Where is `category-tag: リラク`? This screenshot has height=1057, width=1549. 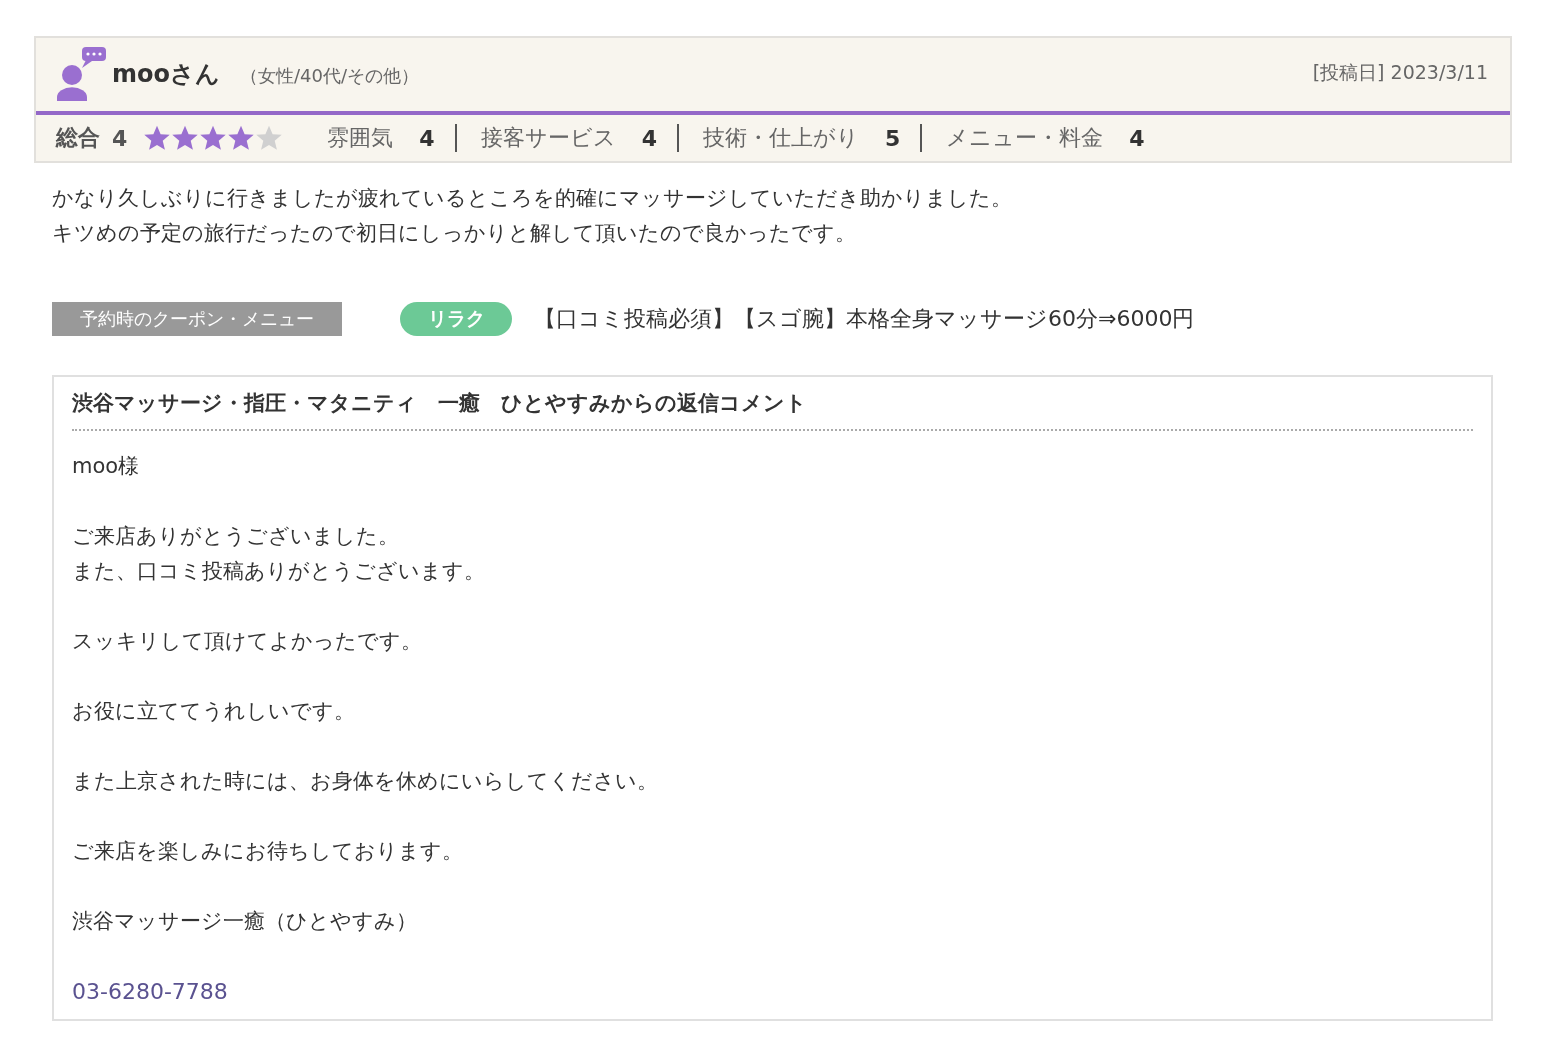 category-tag: リラク is located at coordinates (456, 319).